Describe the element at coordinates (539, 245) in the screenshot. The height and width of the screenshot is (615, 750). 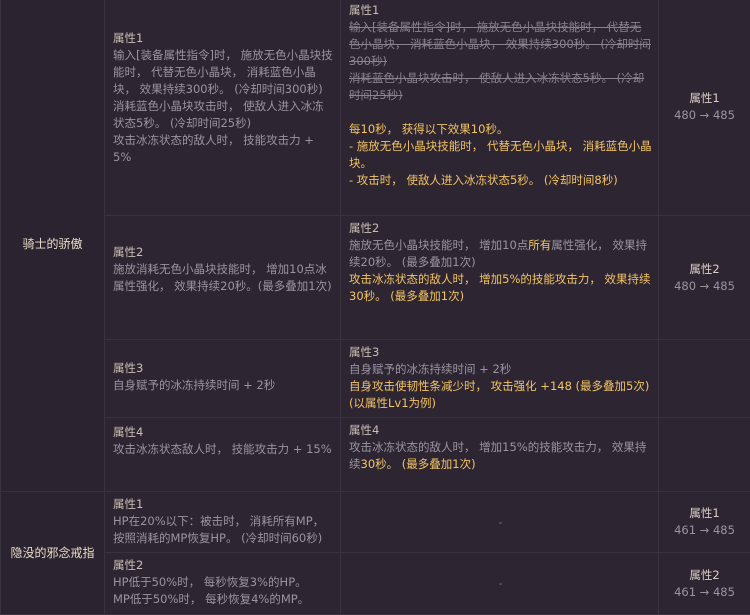
I see `effect-highlight: 所有` at that location.